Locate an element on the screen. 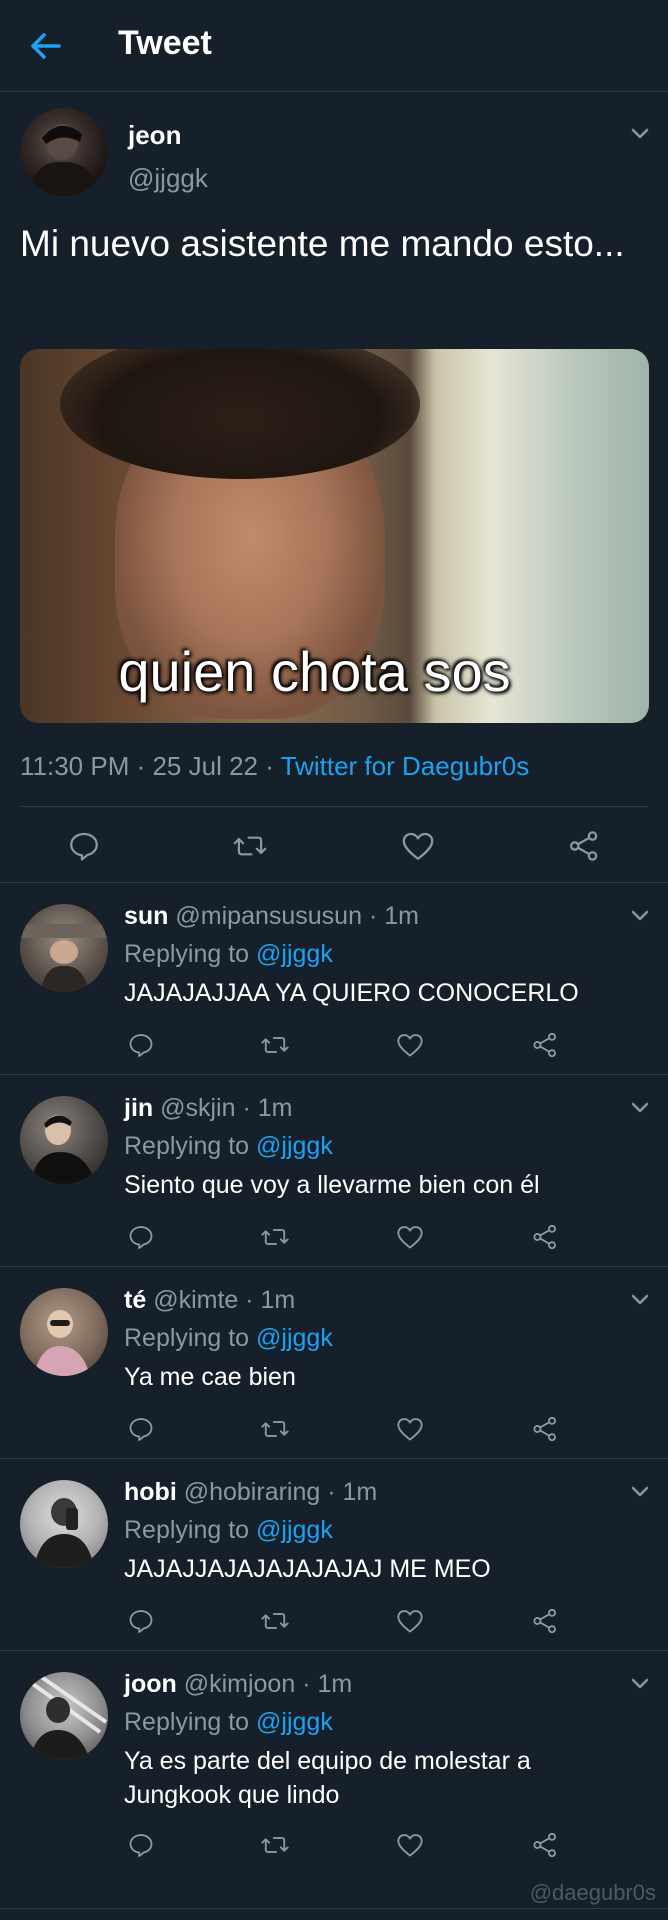 Image resolution: width=668 pixels, height=1920 pixels. reply-author-name: sun is located at coordinates (146, 916).